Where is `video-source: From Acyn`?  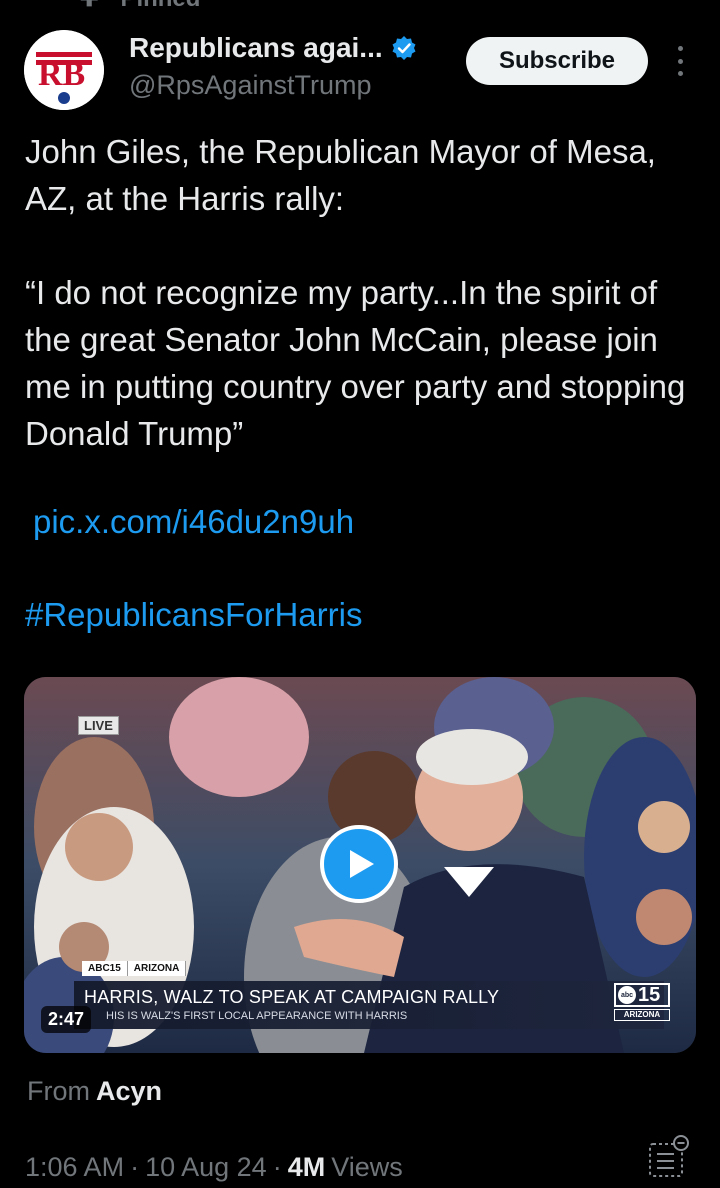
video-source: From Acyn is located at coordinates (94, 1091).